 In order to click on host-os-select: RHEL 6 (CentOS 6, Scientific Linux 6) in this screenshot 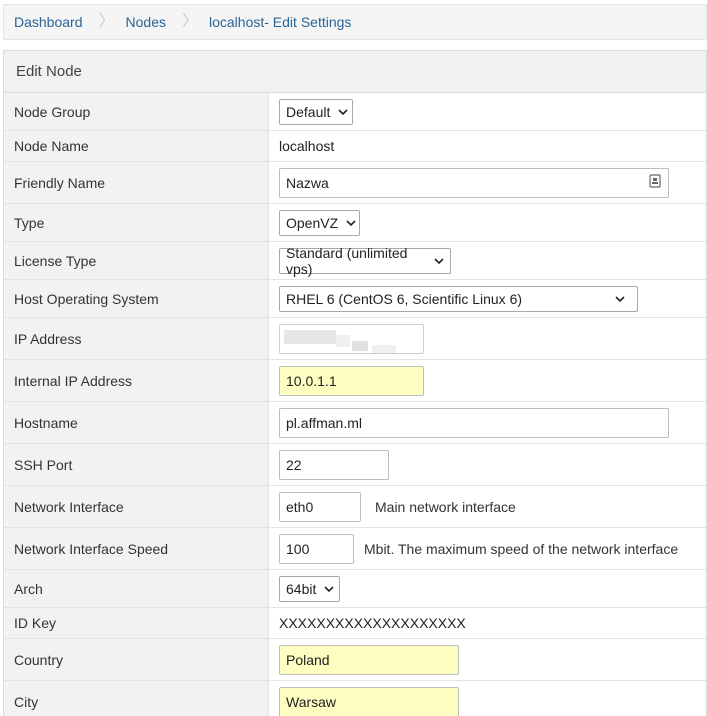, I will do `click(458, 298)`.